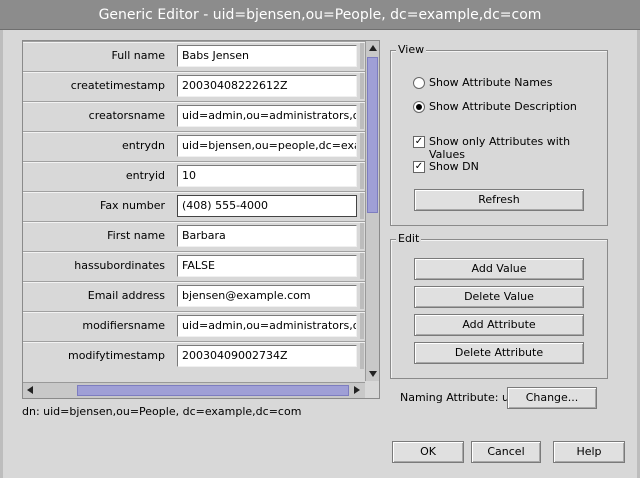 The width and height of the screenshot is (640, 478). Describe the element at coordinates (267, 176) in the screenshot. I see `attribute-value-field: 10` at that location.